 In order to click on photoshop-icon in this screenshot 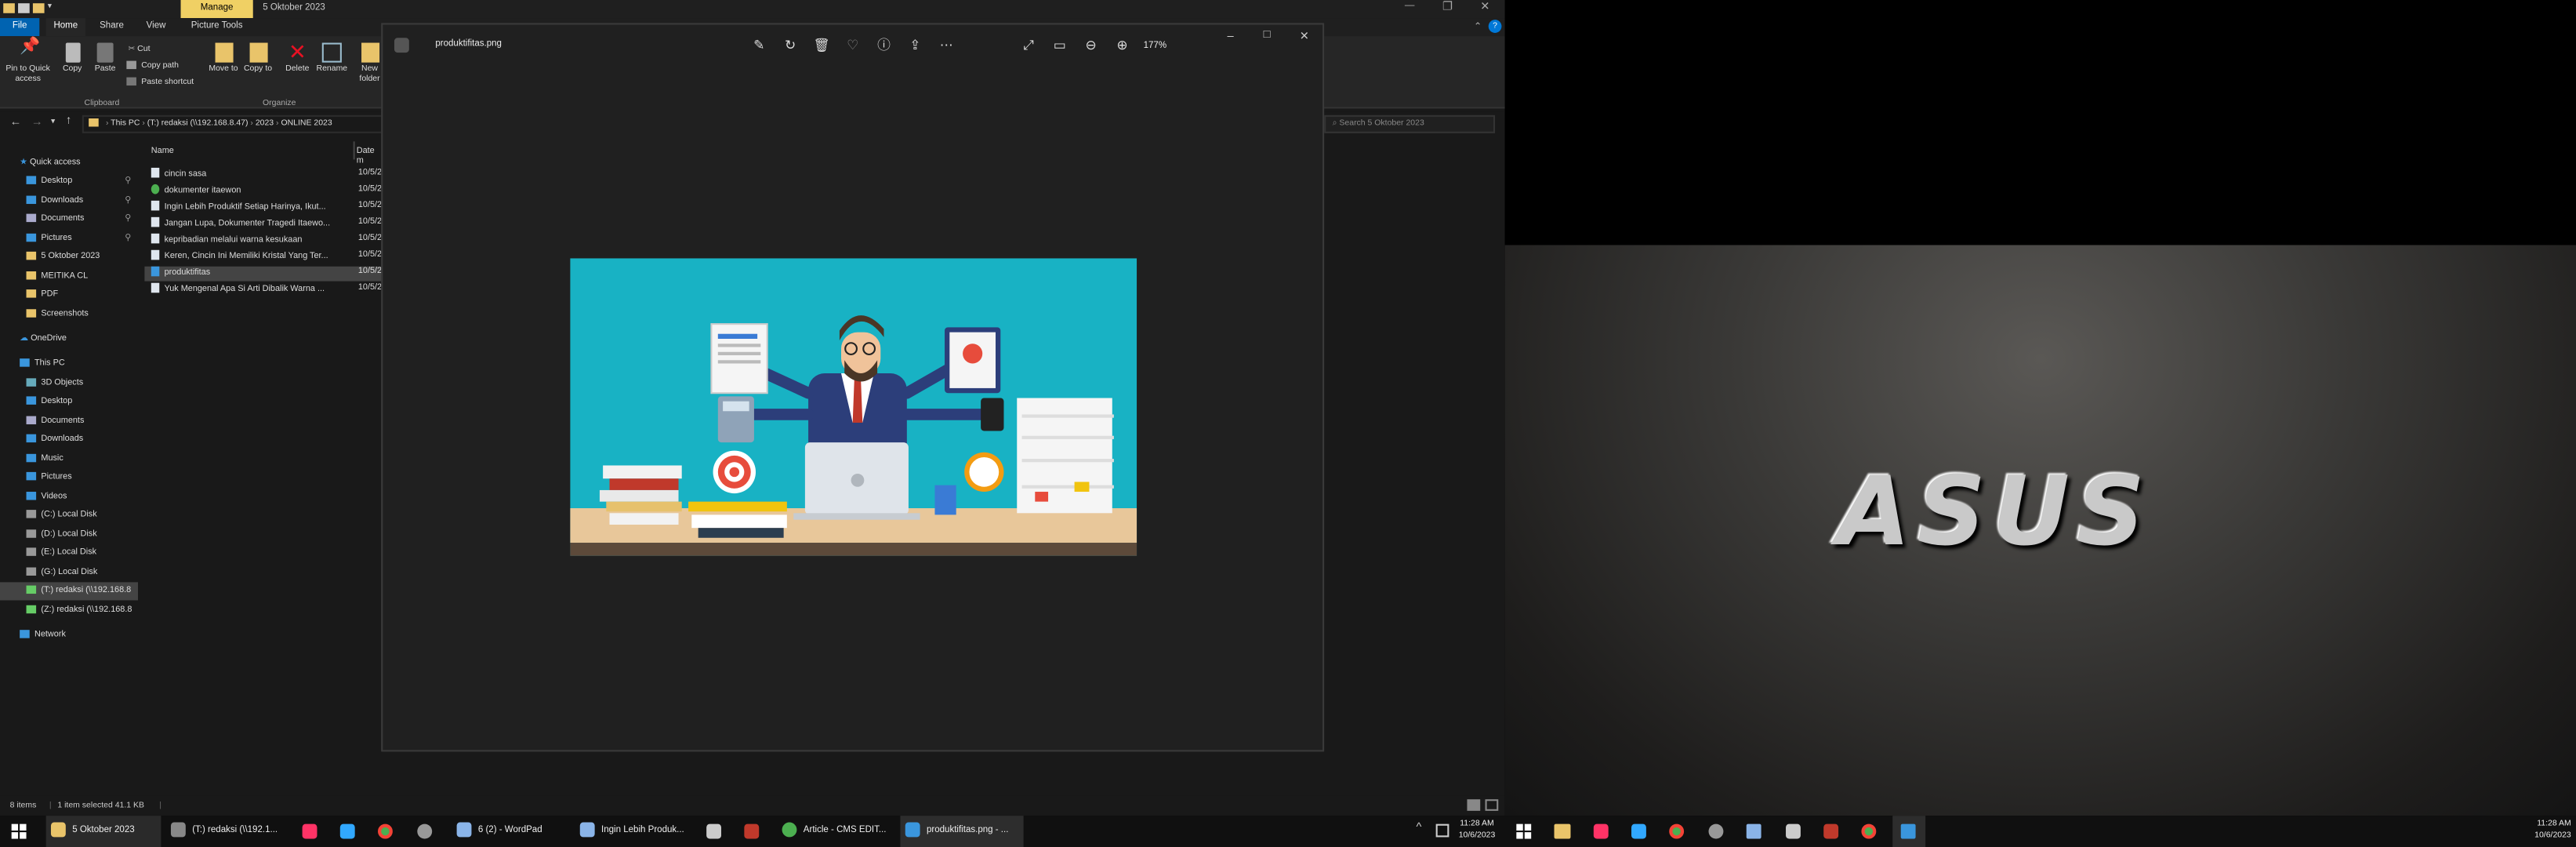, I will do `click(347, 831)`.